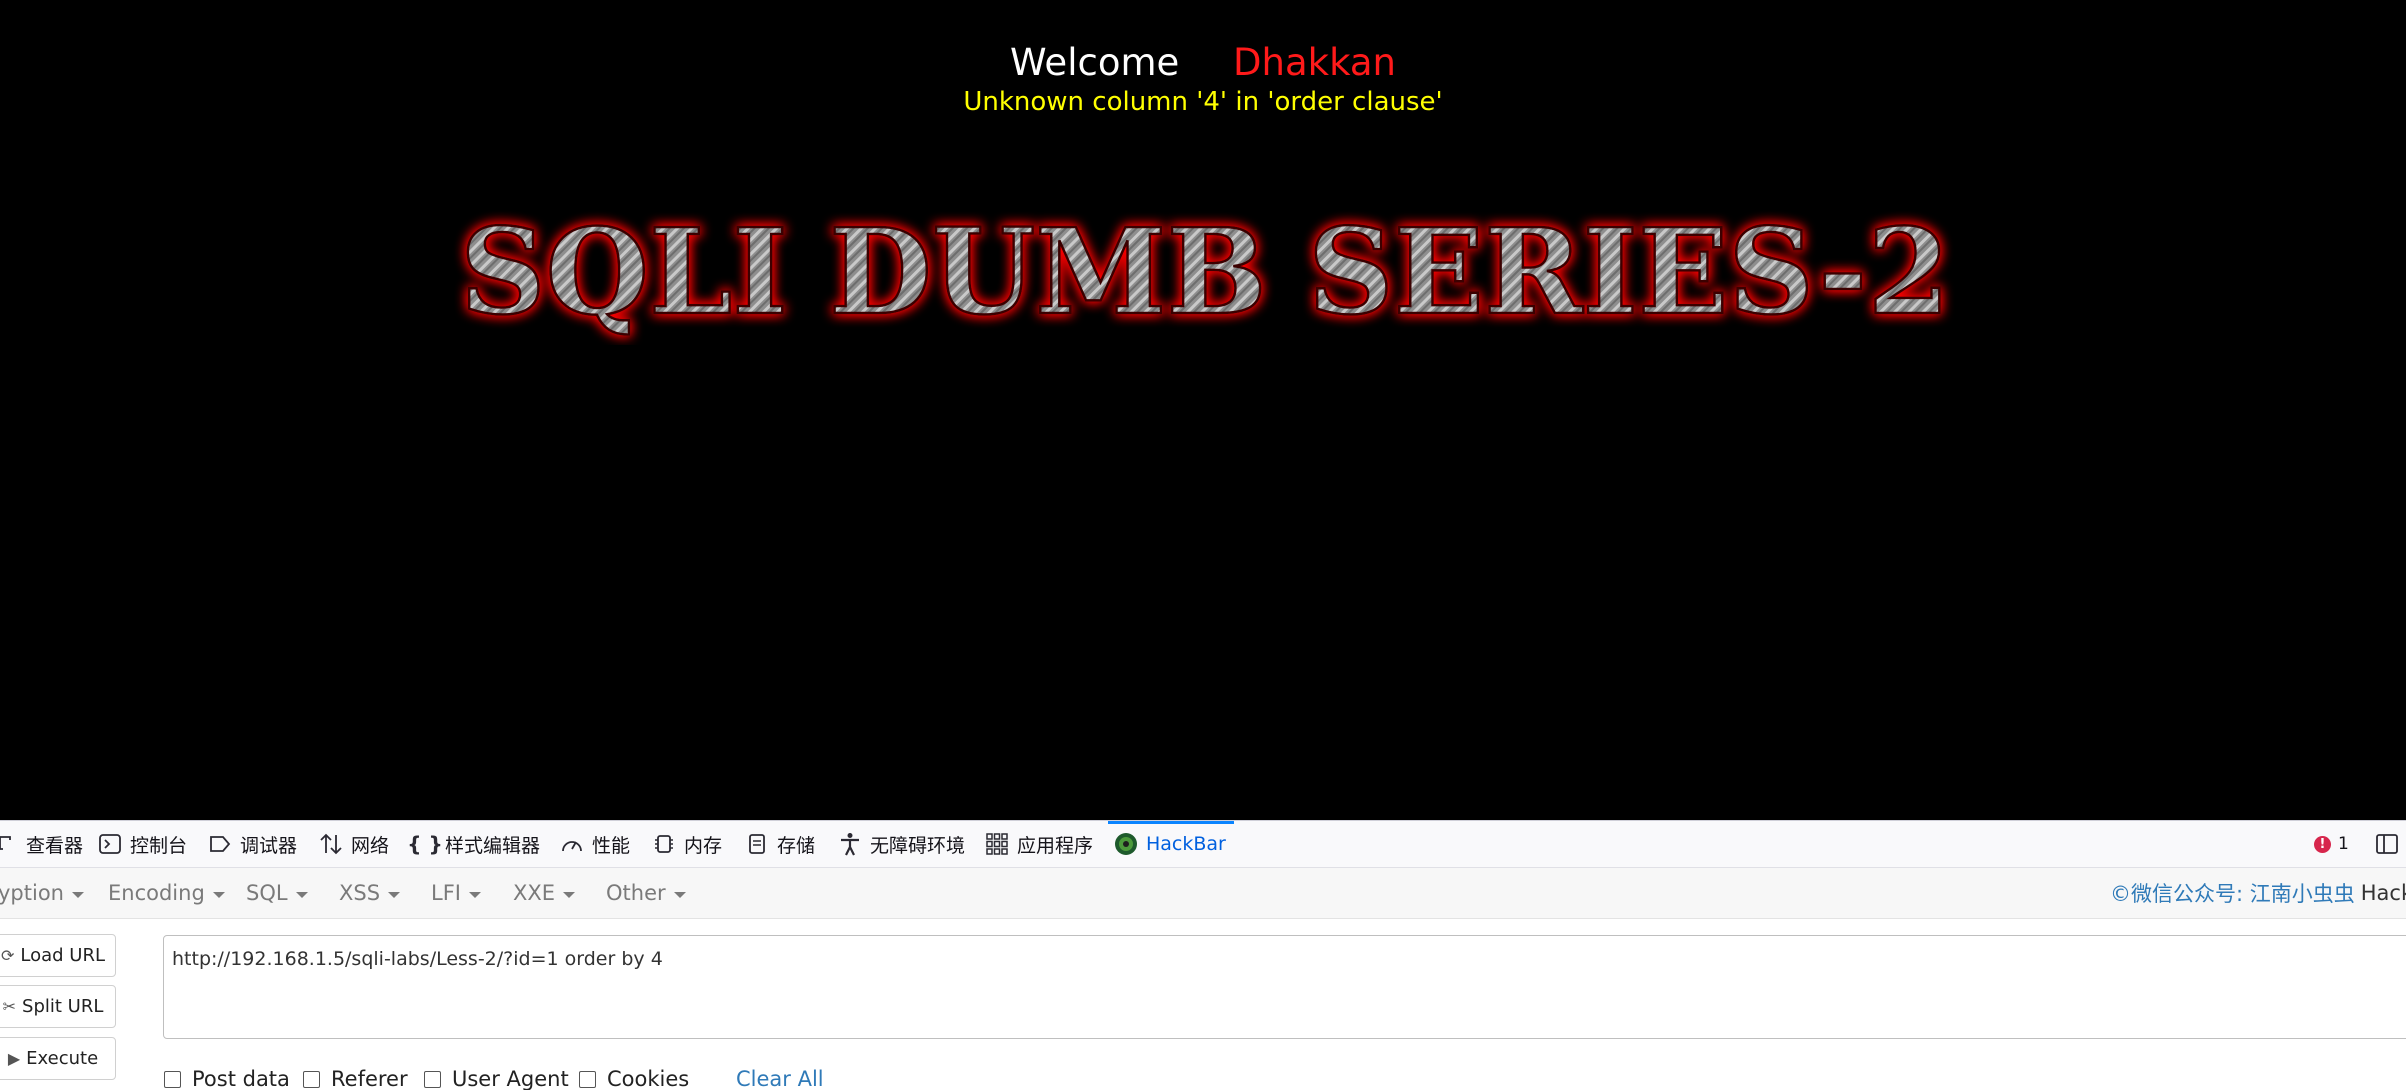 The height and width of the screenshot is (1090, 2406). What do you see at coordinates (997, 844) in the screenshot?
I see `application-icon` at bounding box center [997, 844].